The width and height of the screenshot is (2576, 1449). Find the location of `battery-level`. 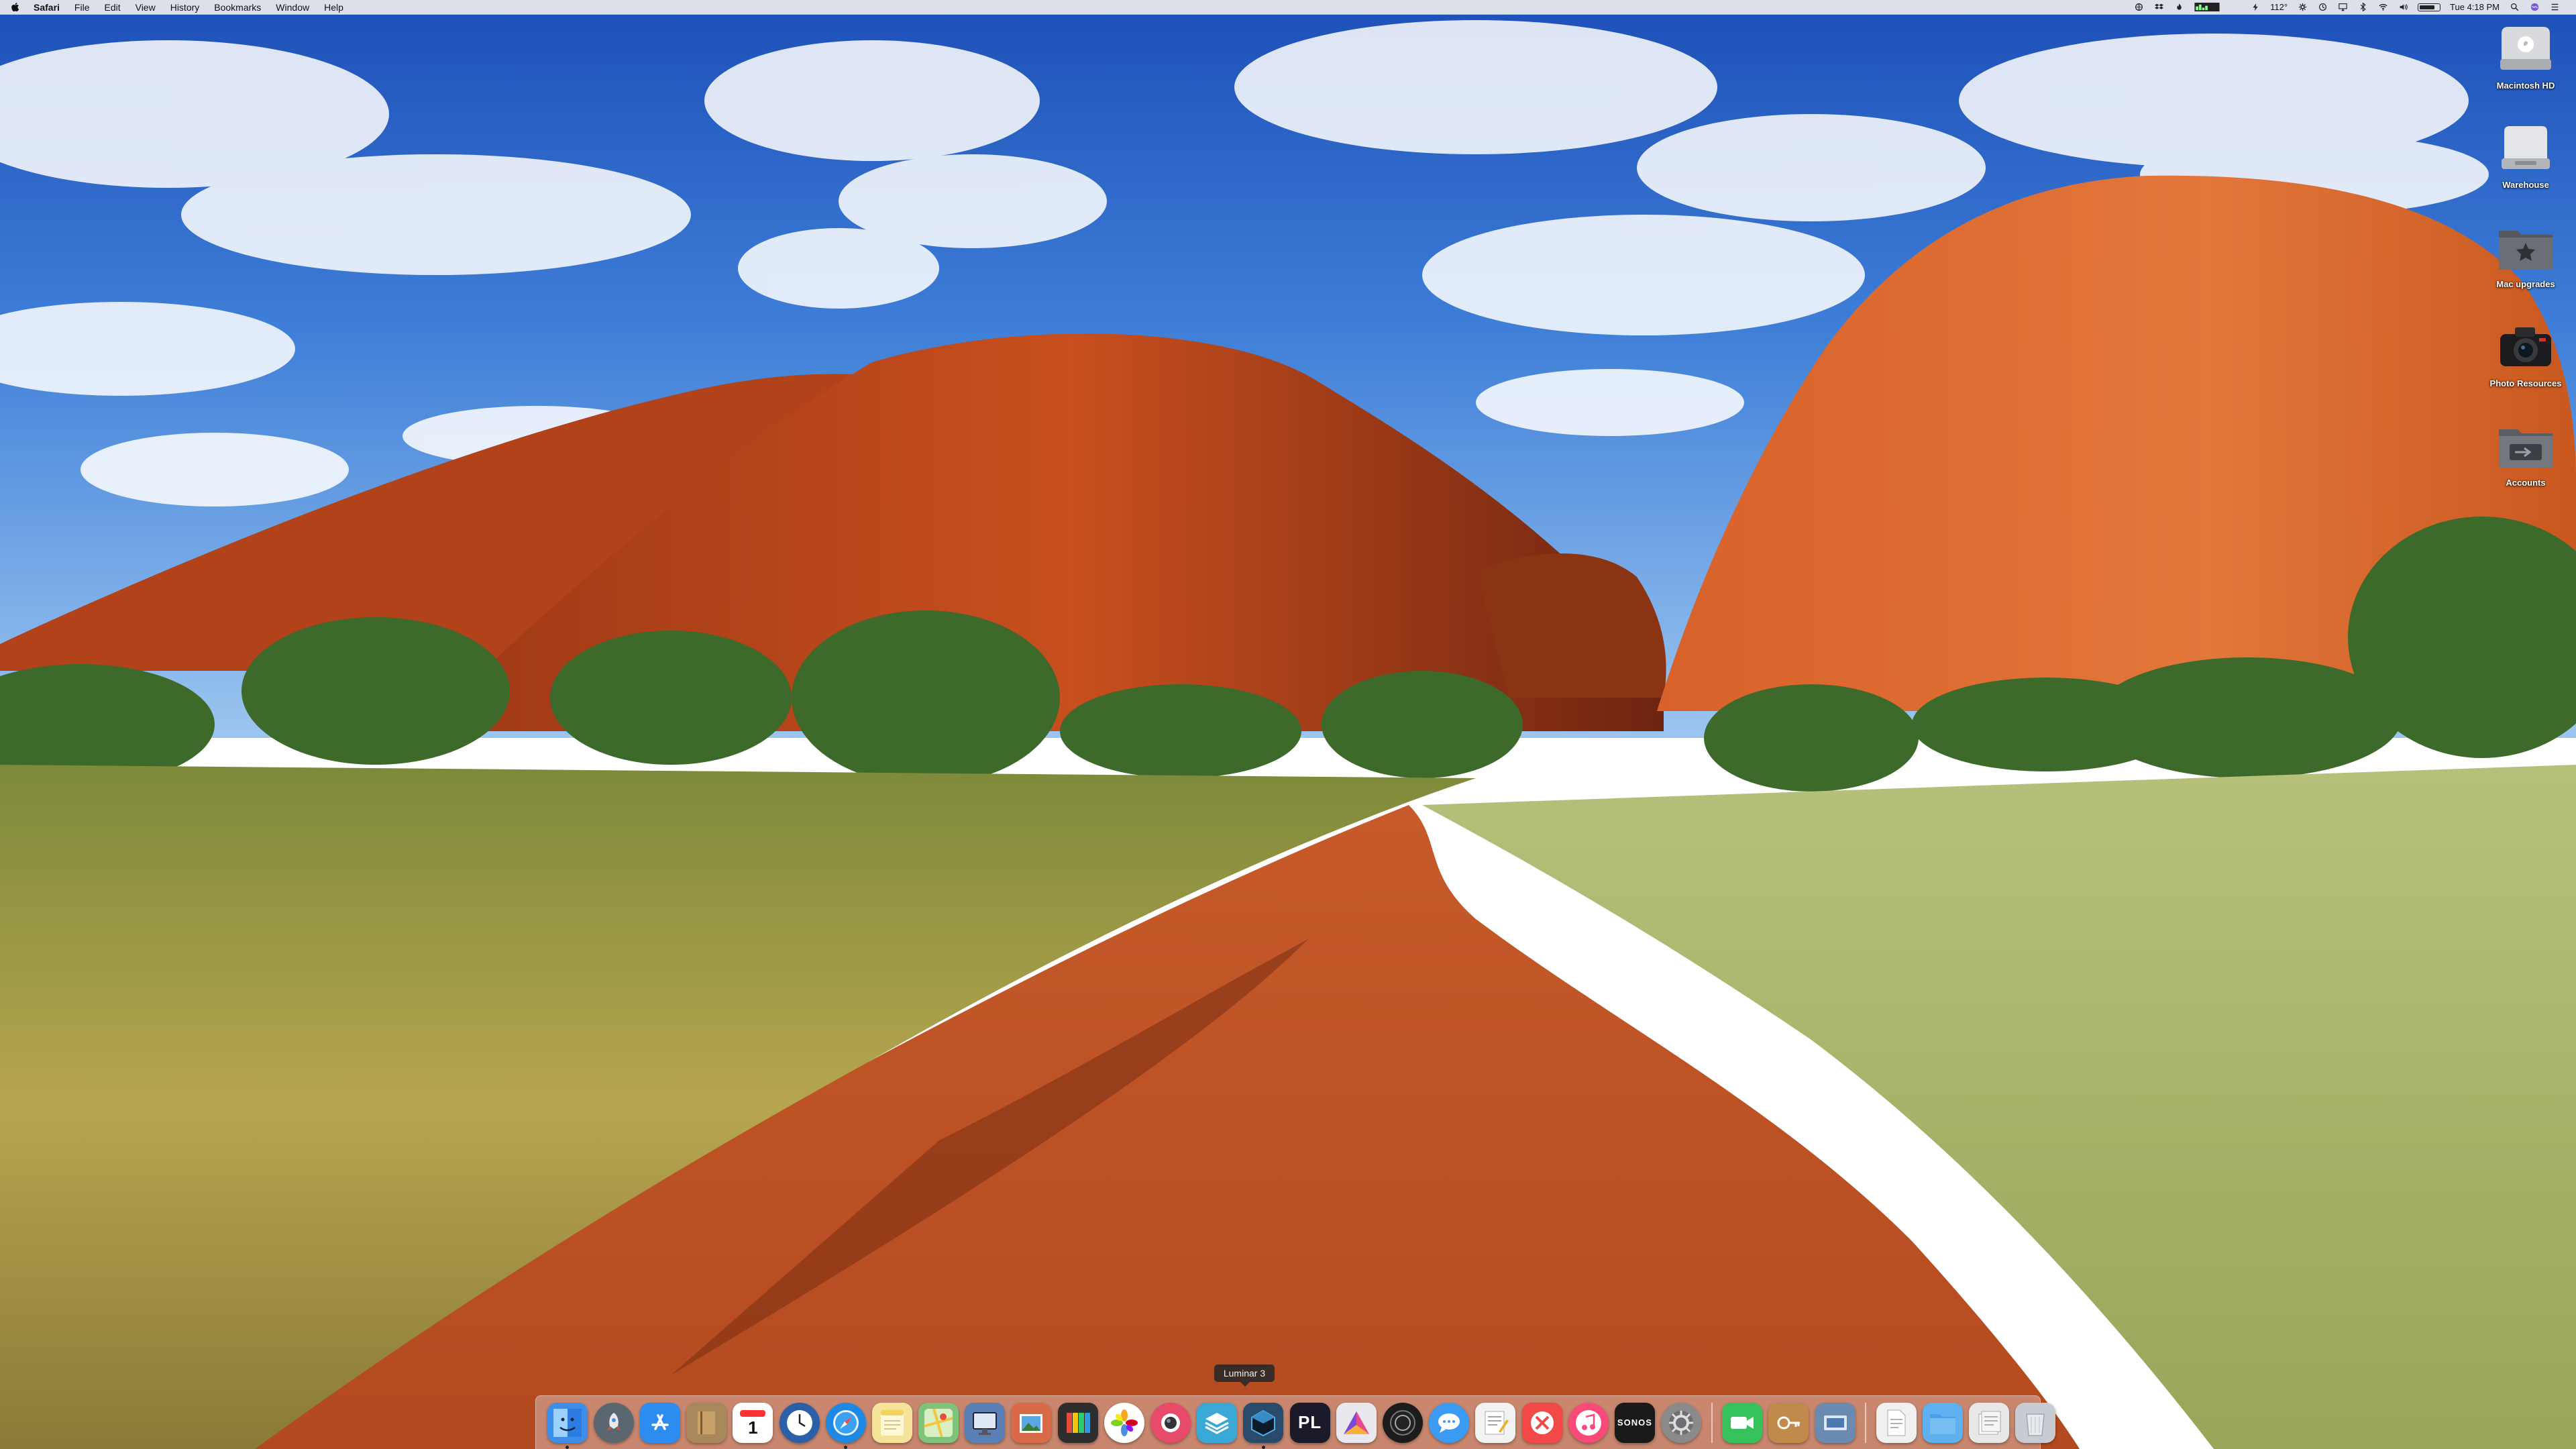

battery-level is located at coordinates (2427, 7).